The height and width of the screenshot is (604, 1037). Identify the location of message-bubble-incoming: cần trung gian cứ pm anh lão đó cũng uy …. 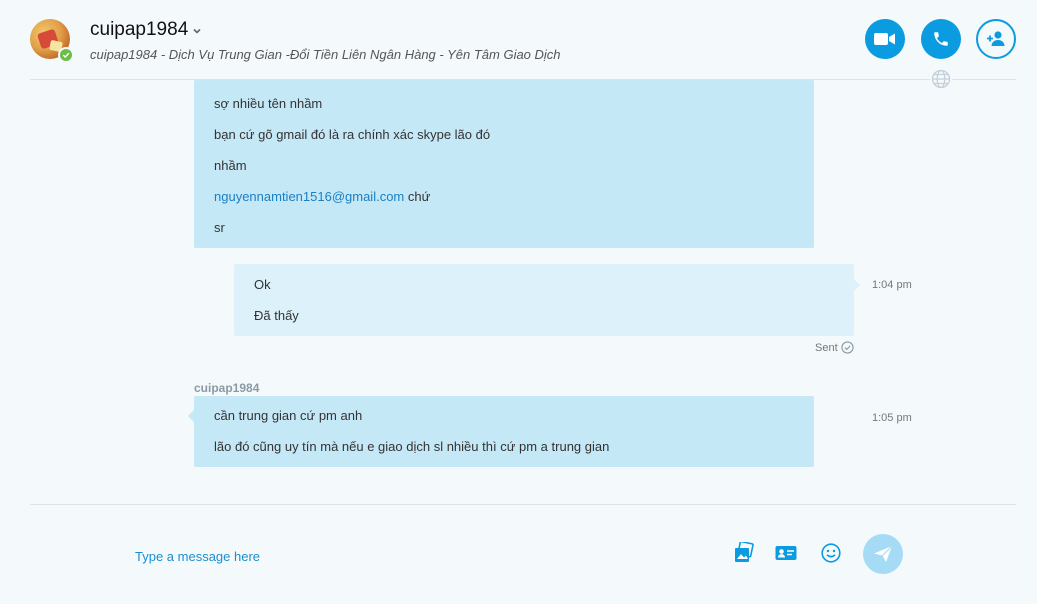
(504, 431).